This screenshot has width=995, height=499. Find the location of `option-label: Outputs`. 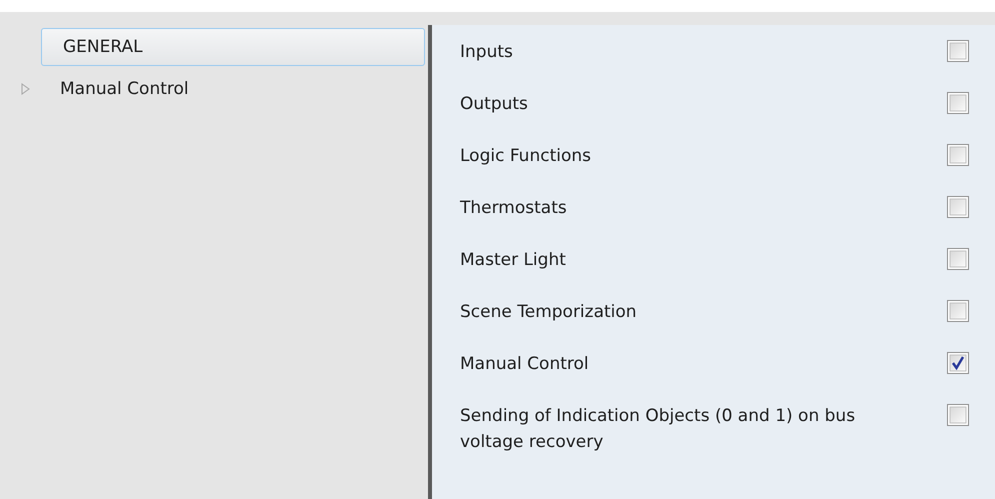

option-label: Outputs is located at coordinates (494, 104).